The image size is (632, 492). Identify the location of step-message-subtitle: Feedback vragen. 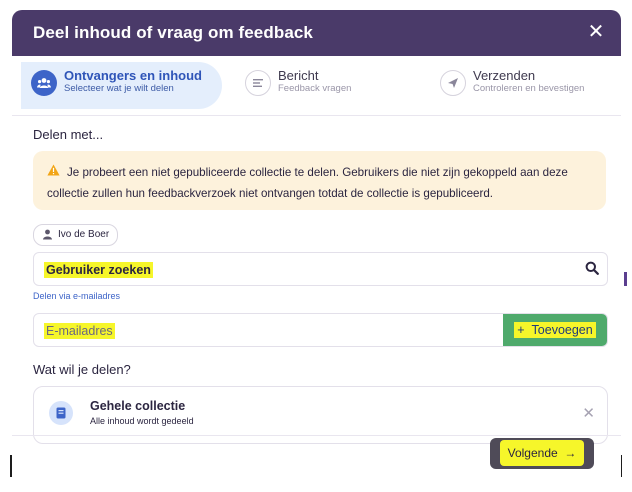
(315, 88).